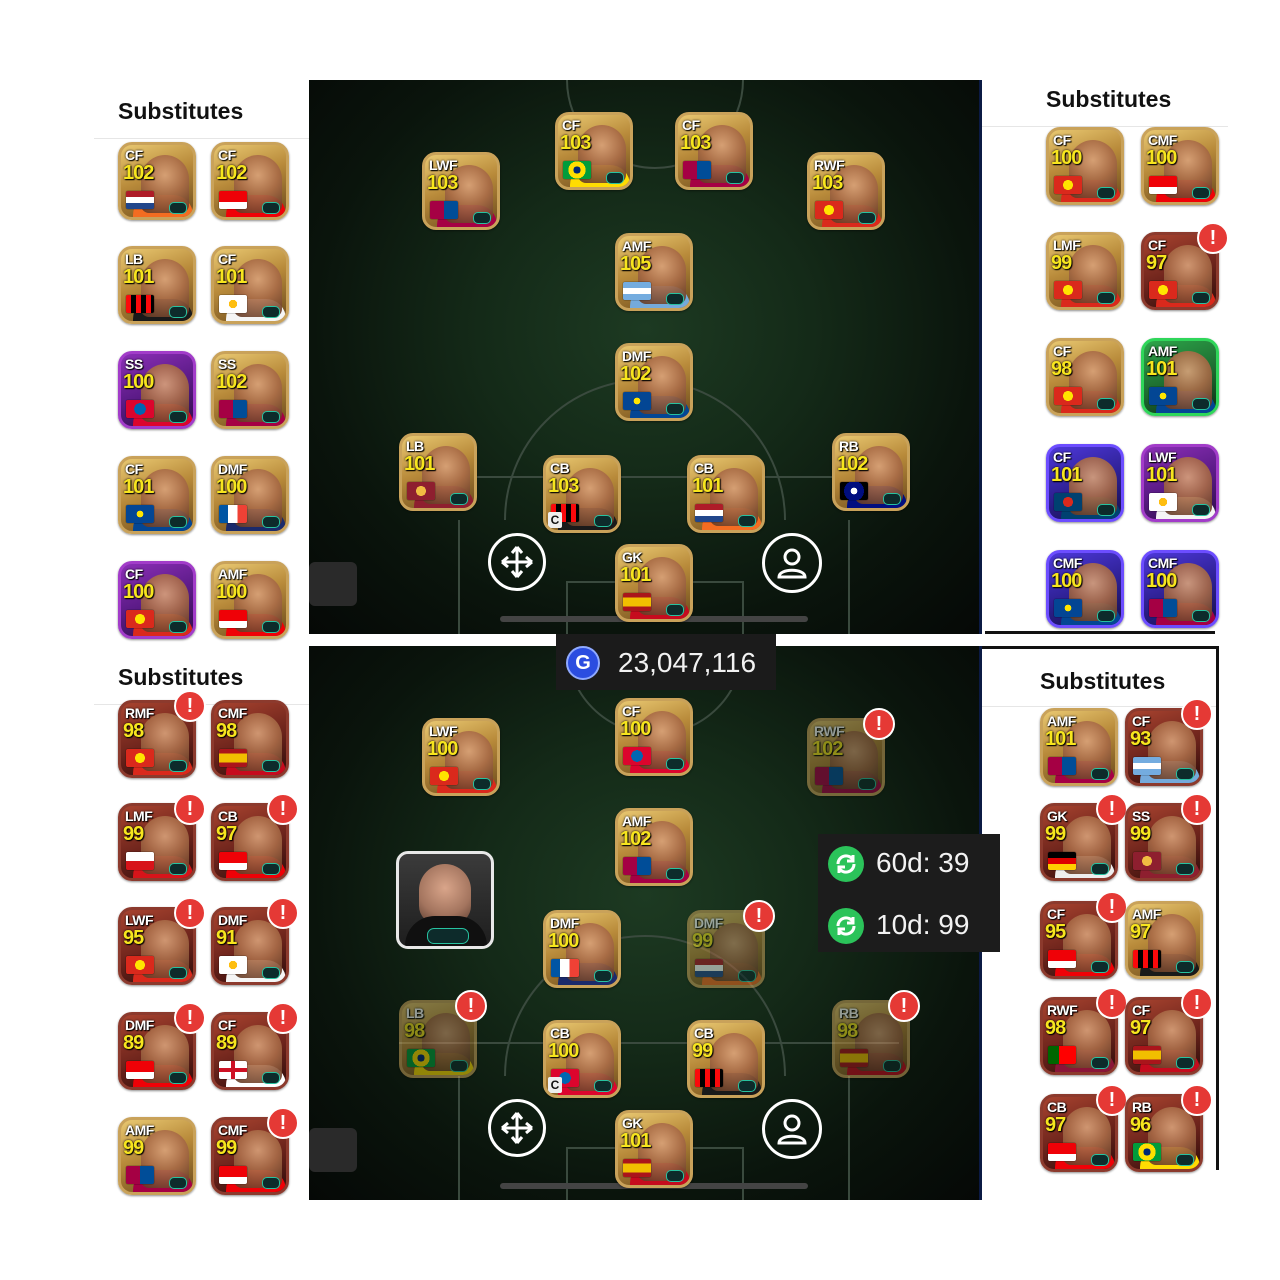 This screenshot has height=1280, width=1280. Describe the element at coordinates (846, 191) in the screenshot. I see `pitch-player-card: RWF 103` at that location.